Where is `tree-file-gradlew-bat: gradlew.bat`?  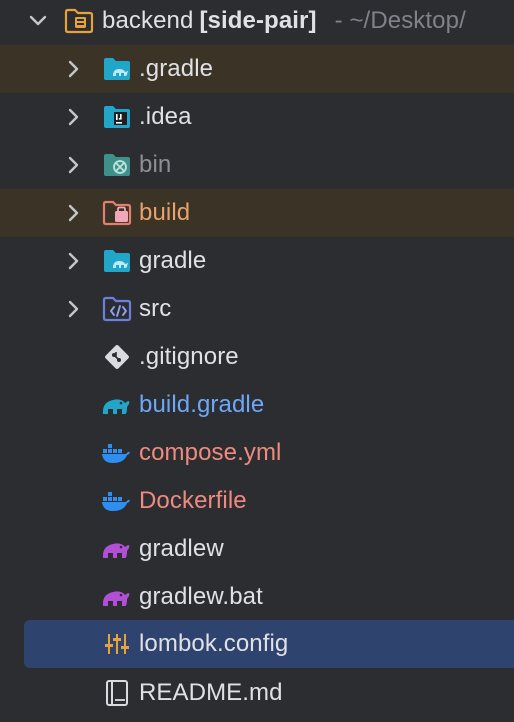 tree-file-gradlew-bat: gradlew.bat is located at coordinates (257, 597).